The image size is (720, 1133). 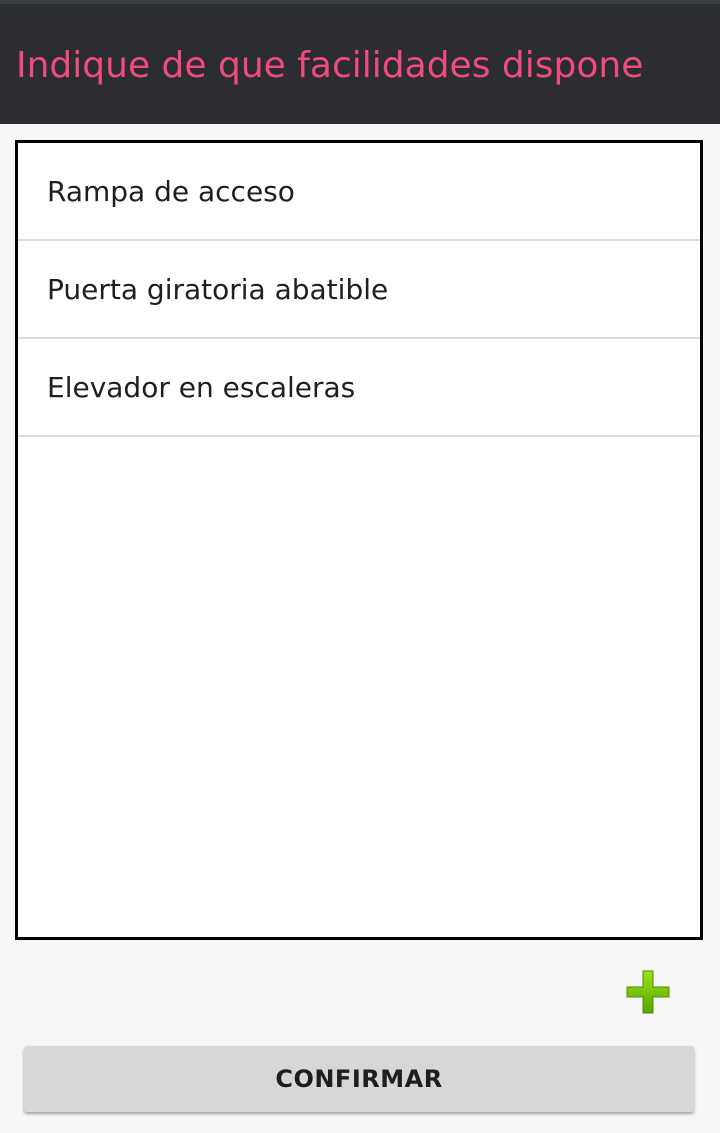 What do you see at coordinates (171, 191) in the screenshot?
I see `list-item-label: Rampa de acceso` at bounding box center [171, 191].